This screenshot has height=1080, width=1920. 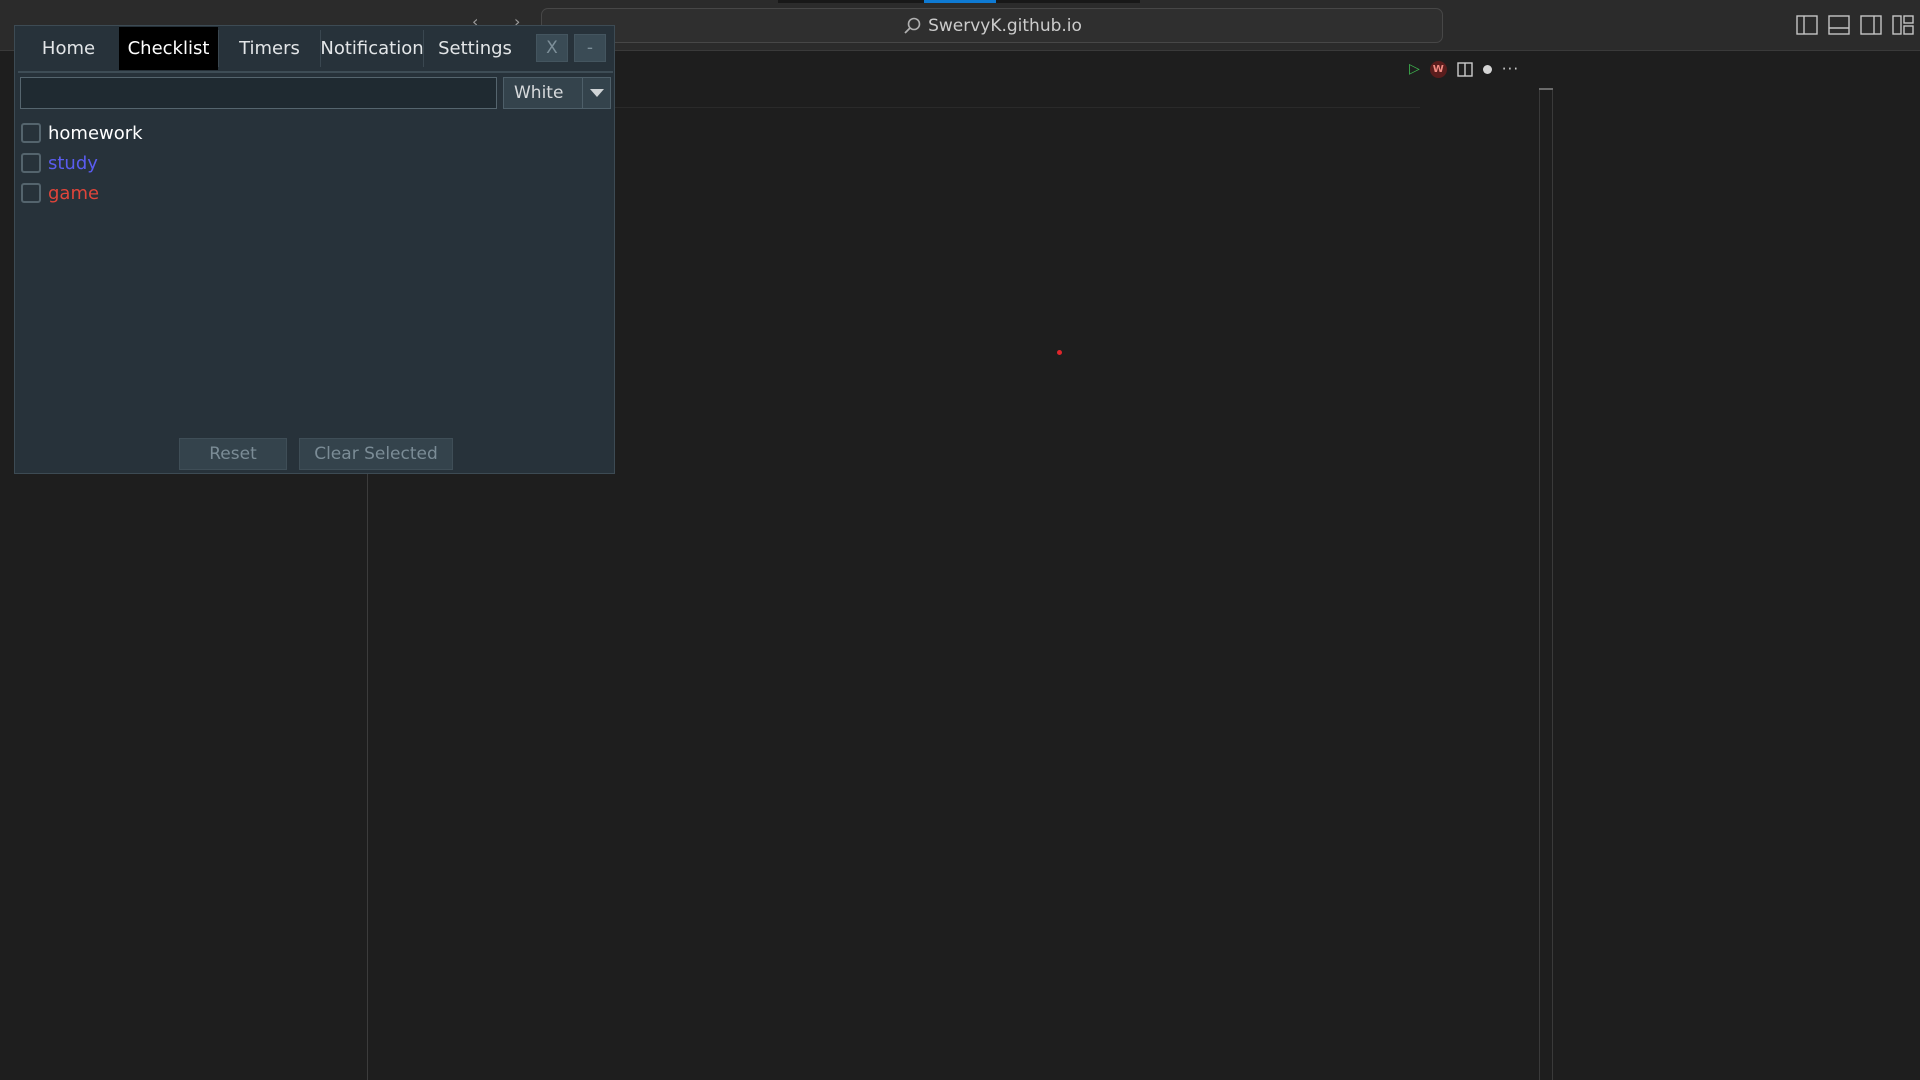 I want to click on split-editor-icon, so click(x=1465, y=69).